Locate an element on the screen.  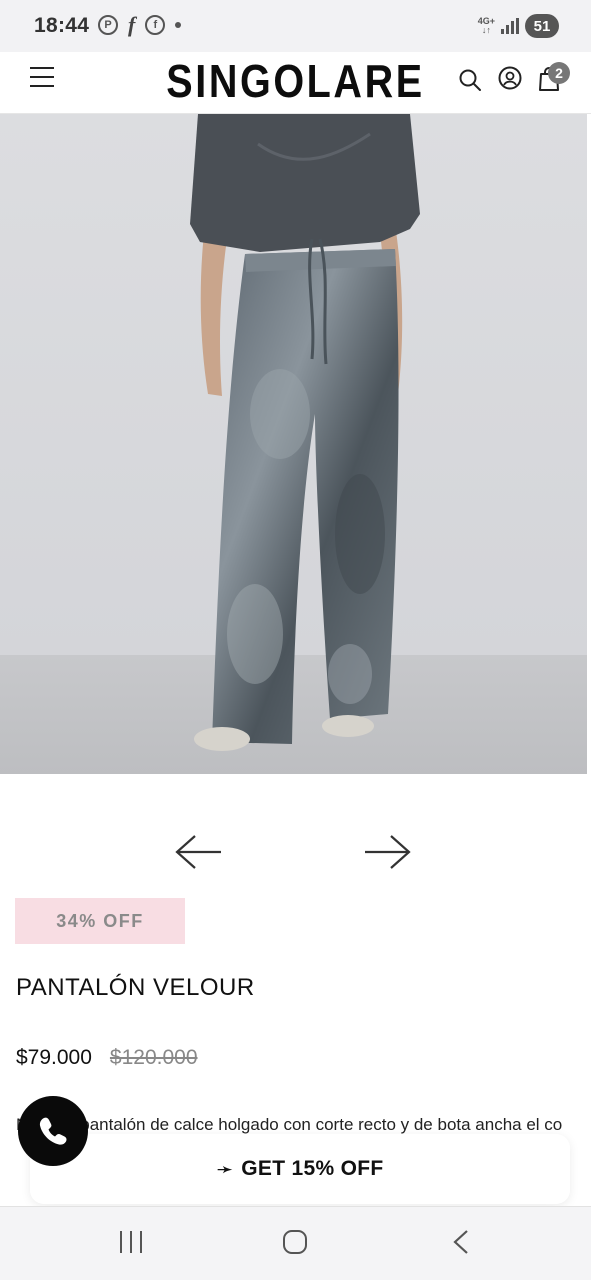
product-title: PANTALÓN VELOUR is located at coordinates (135, 987).